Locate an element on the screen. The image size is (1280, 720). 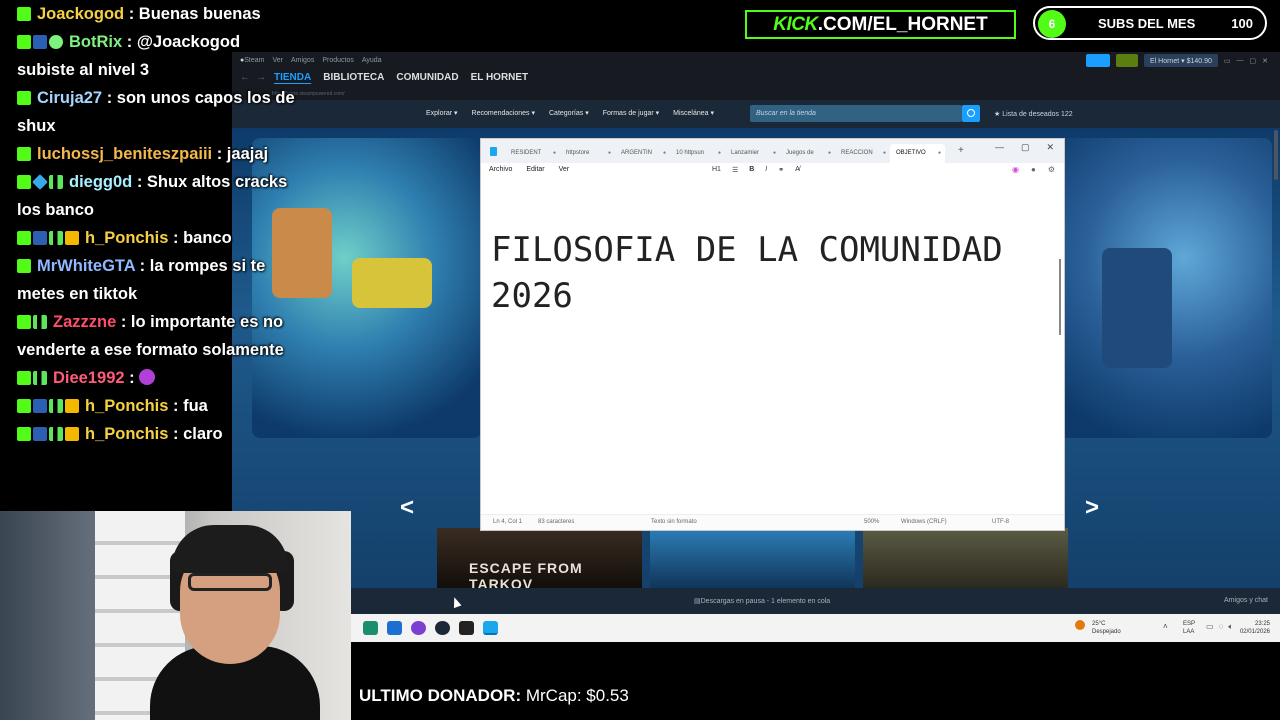
volume-icon: 🔈︎ is located at coordinates (1230, 627).